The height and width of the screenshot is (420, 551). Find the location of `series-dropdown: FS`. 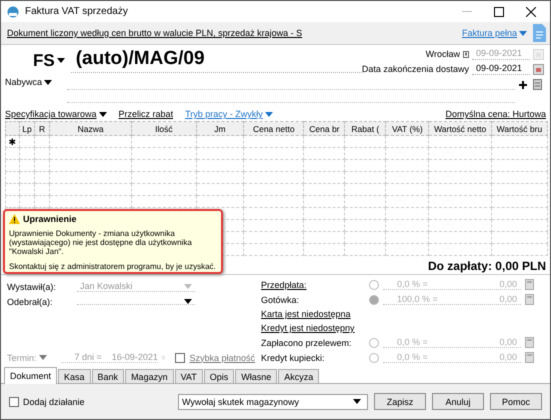

series-dropdown: FS is located at coordinates (49, 60).